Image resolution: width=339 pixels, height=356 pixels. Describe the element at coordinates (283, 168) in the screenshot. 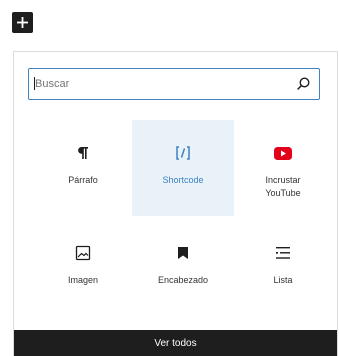

I see `block-youtube-embed: Incrustar YouTube` at that location.